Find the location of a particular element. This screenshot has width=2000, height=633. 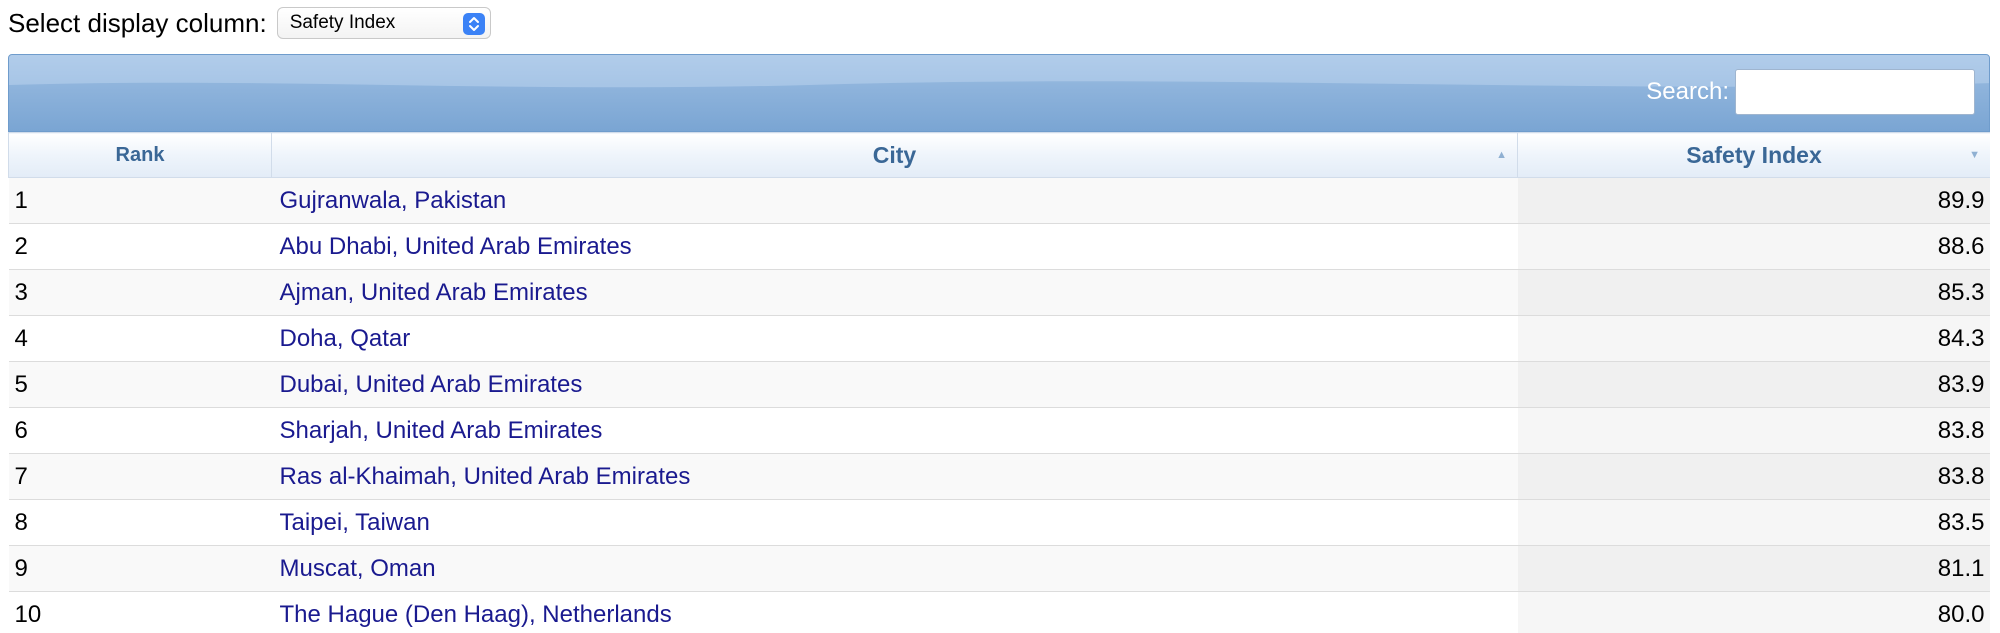

city-link: Doha, Qatar is located at coordinates (345, 338).